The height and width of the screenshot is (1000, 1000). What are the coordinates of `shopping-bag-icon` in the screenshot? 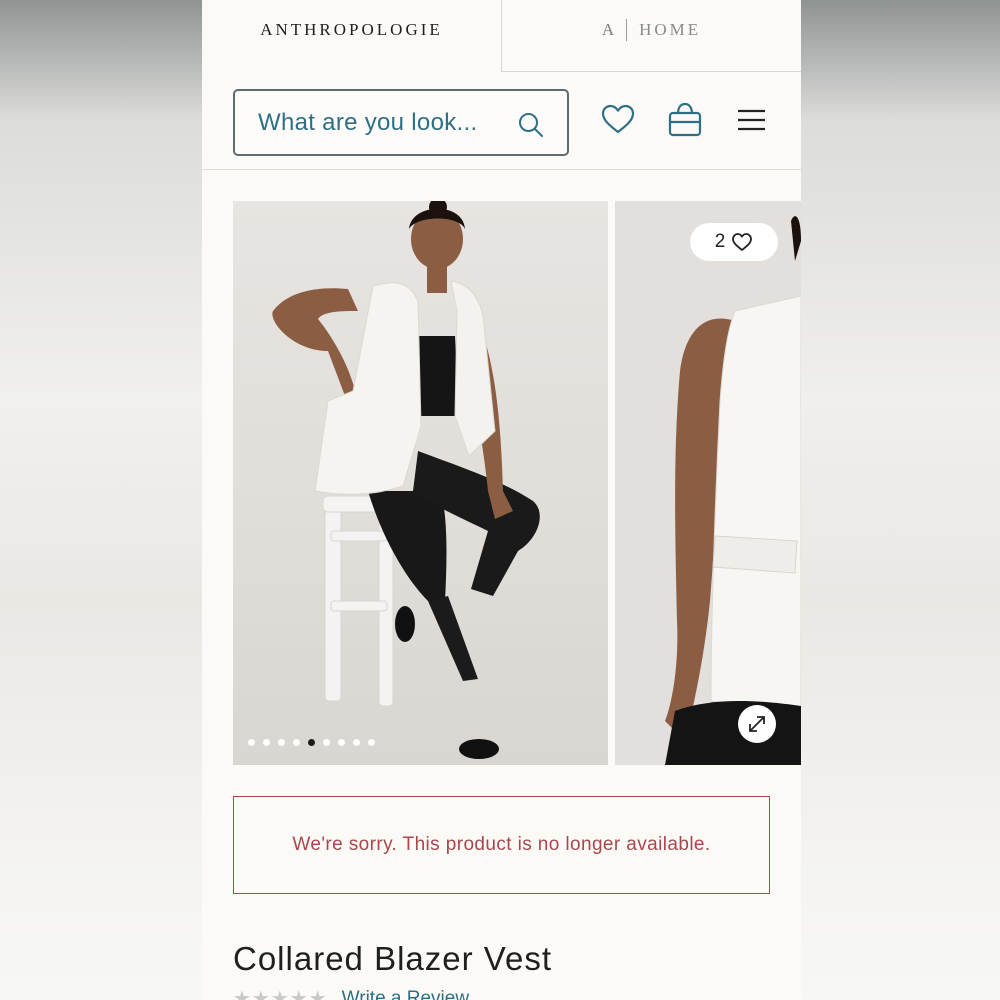 It's located at (685, 120).